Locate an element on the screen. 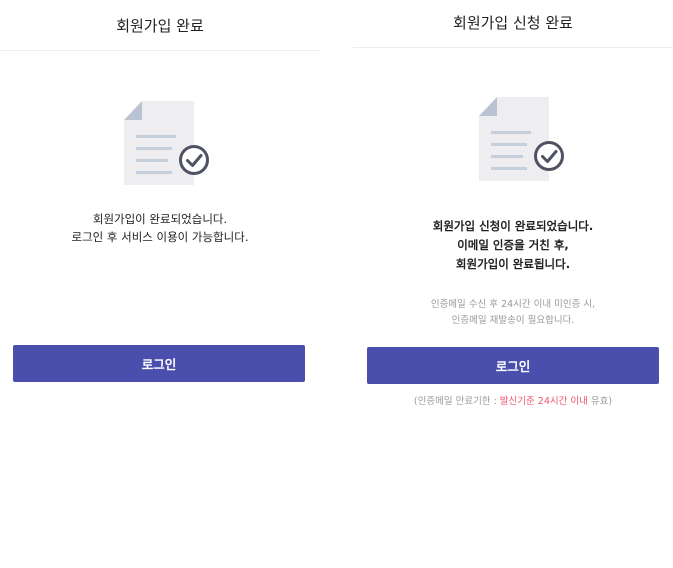  expiry-prefix: (인증메일 만료기한 : is located at coordinates (456, 401).